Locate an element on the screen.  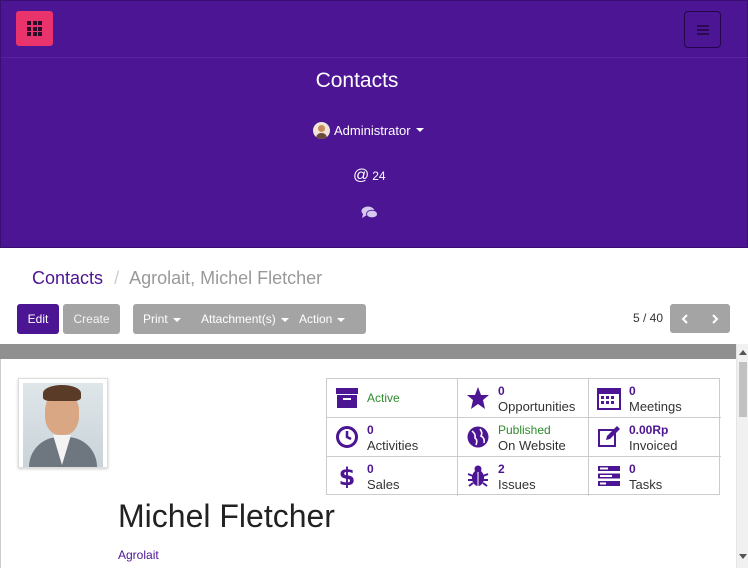
navbar-toggle-button is located at coordinates (702, 29).